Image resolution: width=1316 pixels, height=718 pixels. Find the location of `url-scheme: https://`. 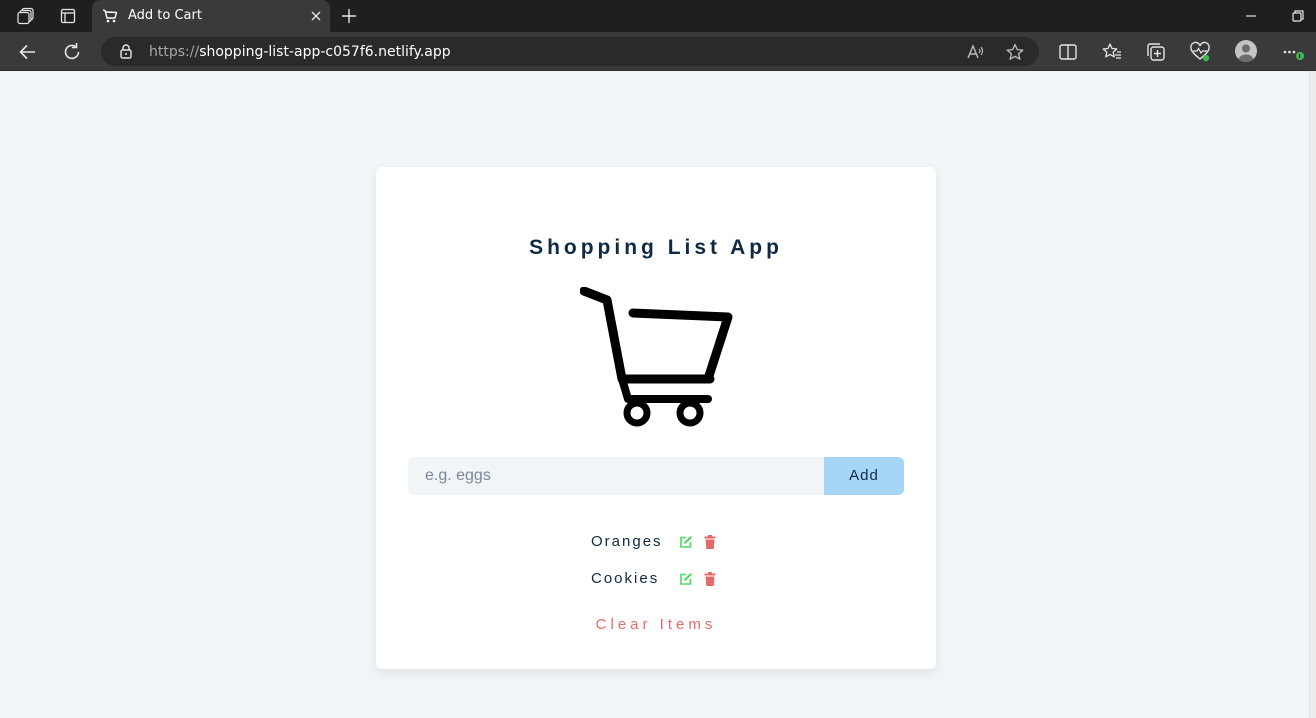

url-scheme: https:// is located at coordinates (174, 52).